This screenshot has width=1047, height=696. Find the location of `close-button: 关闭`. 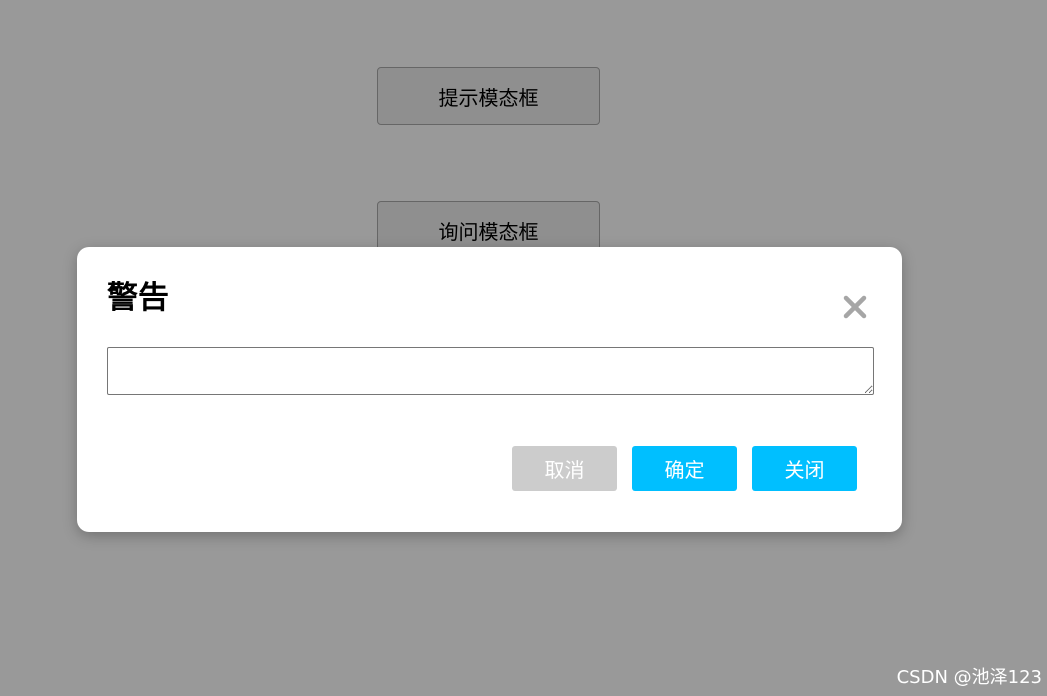

close-button: 关闭 is located at coordinates (804, 468).